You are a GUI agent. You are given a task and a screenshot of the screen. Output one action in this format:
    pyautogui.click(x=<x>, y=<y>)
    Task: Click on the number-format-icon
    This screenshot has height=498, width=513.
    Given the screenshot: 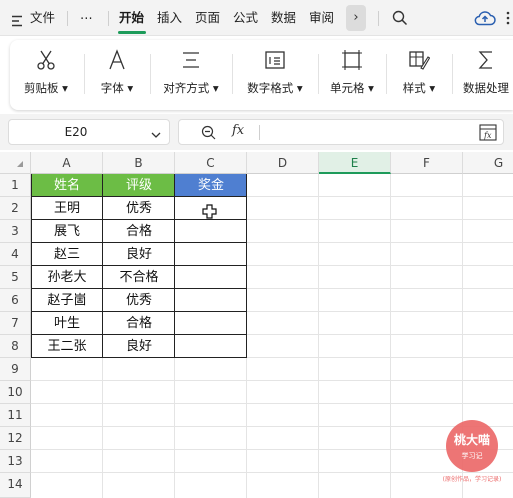 What is the action you would take?
    pyautogui.click(x=275, y=60)
    